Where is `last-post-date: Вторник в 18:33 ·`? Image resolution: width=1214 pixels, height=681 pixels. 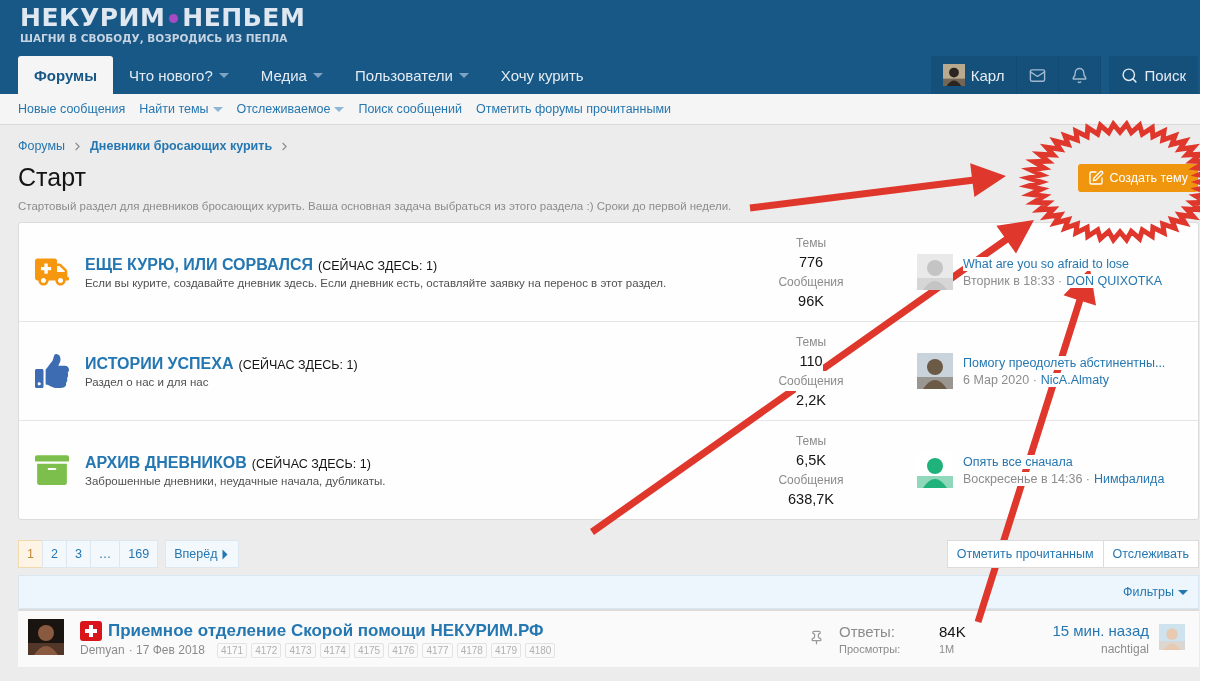 last-post-date: Вторник в 18:33 · is located at coordinates (1013, 280).